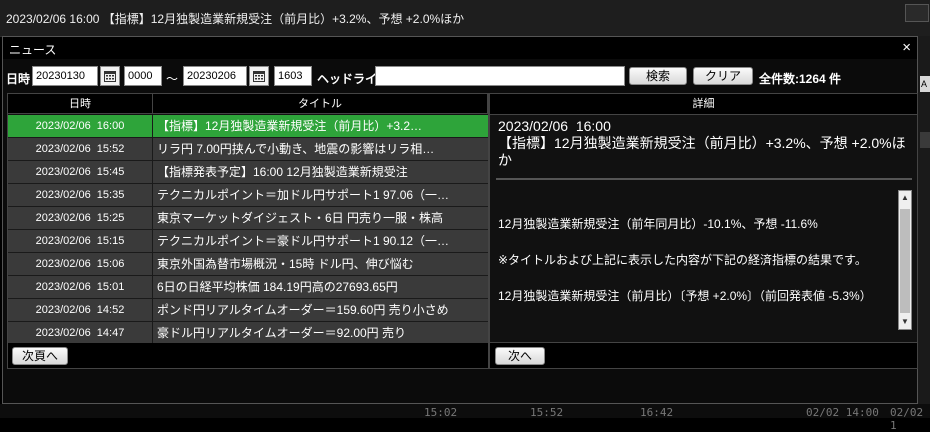 Image resolution: width=930 pixels, height=432 pixels. What do you see at coordinates (682, 260) in the screenshot?
I see `detail-body-line: ※タイトルおよび上記に表示した内容が下記の経済指標の結果です。` at bounding box center [682, 260].